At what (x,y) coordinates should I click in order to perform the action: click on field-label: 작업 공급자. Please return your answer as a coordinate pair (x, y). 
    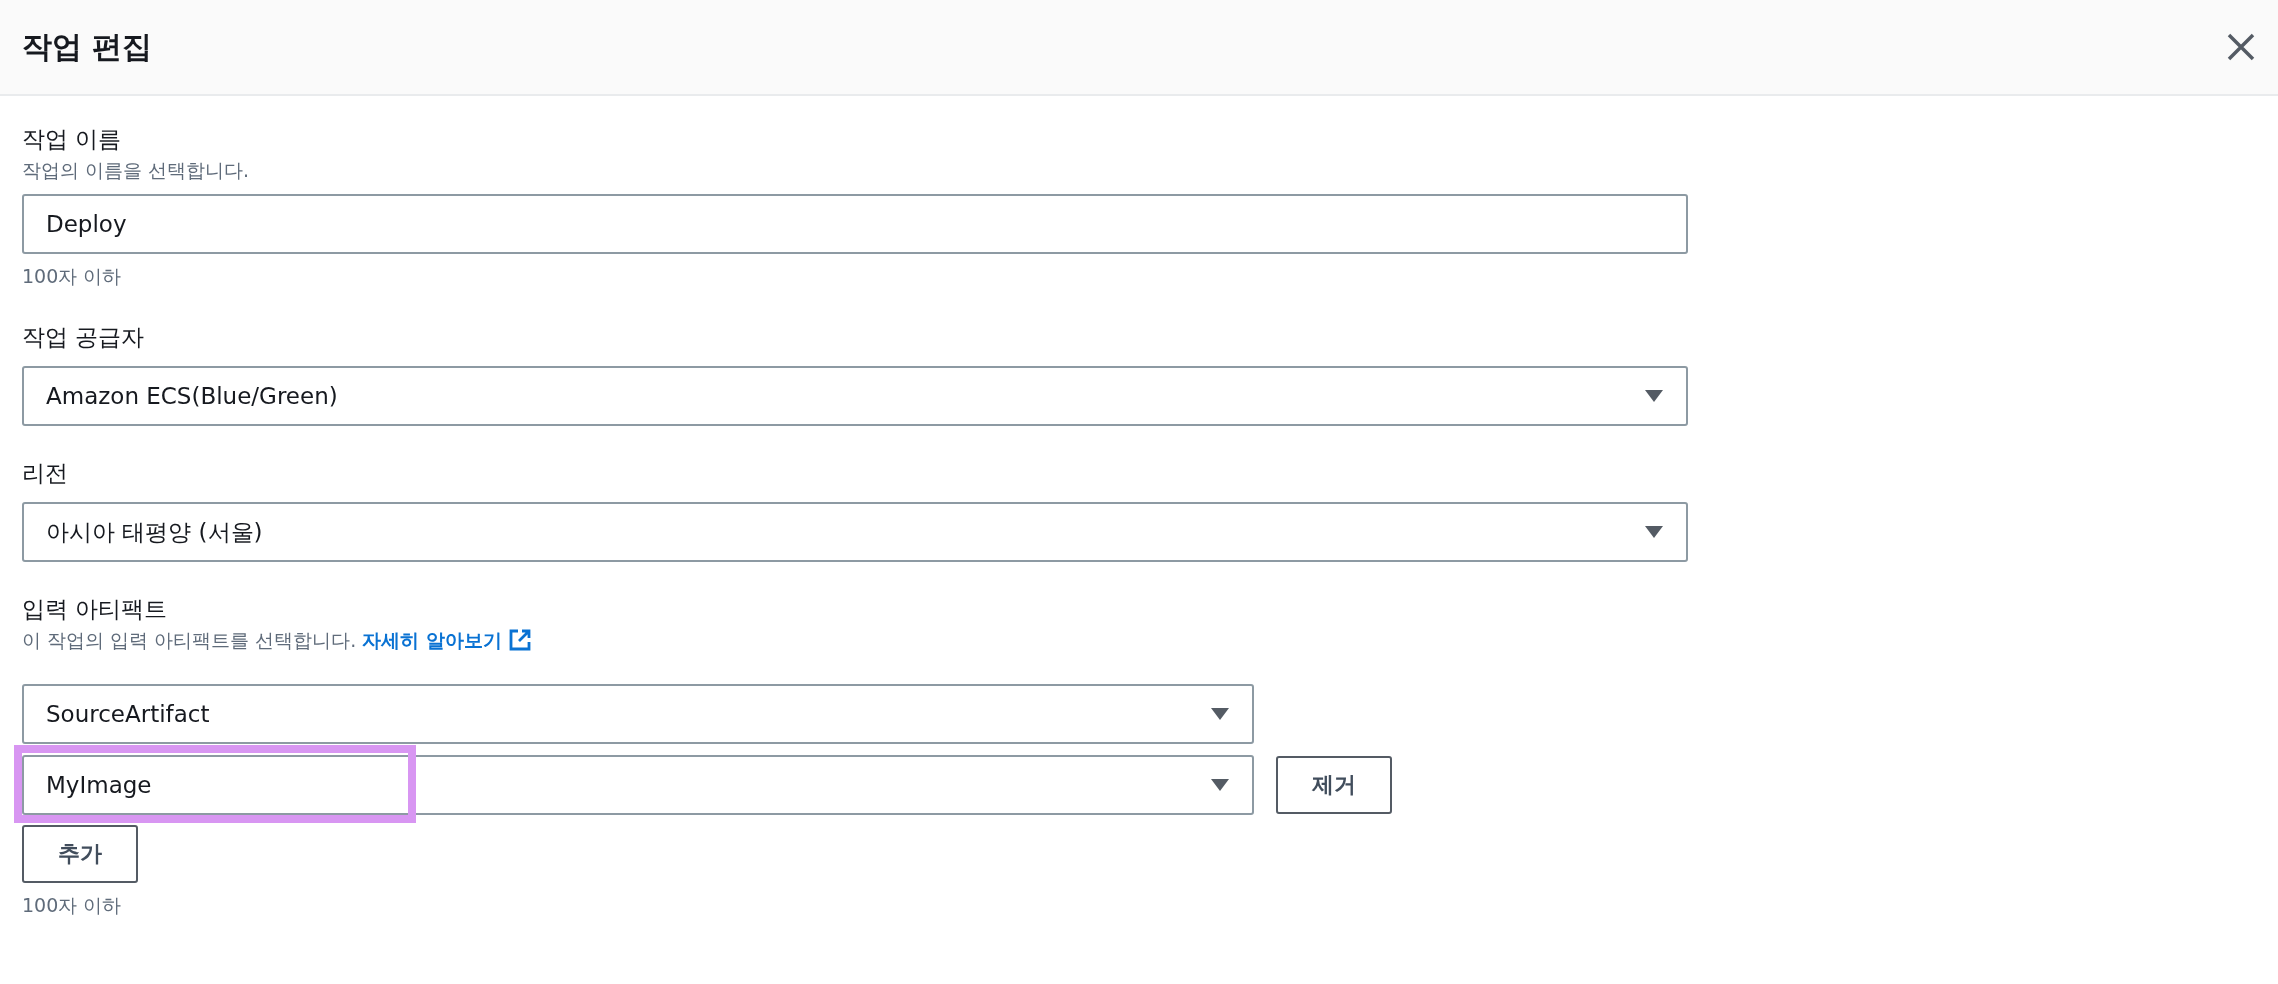
    Looking at the image, I should click on (84, 337).